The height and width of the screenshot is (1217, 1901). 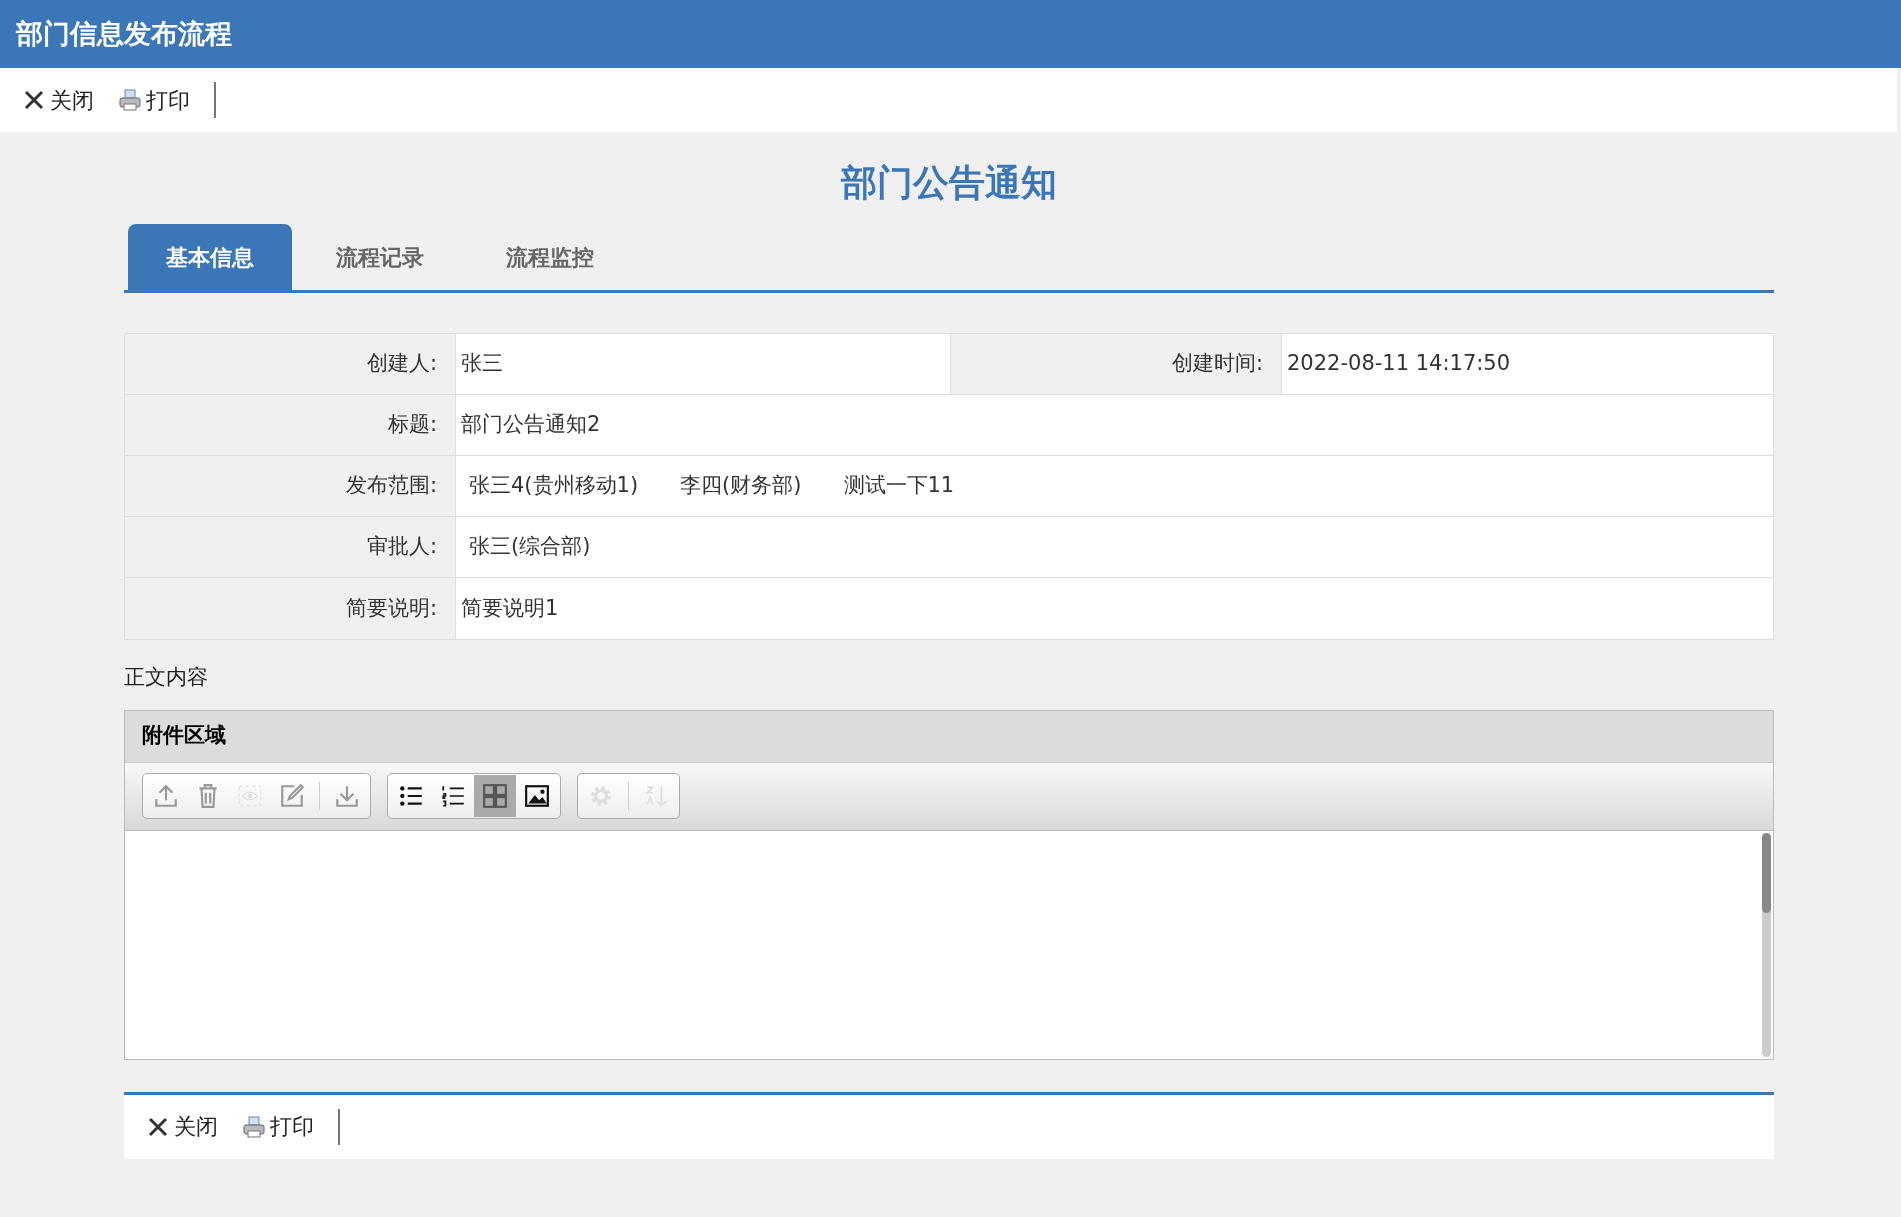 I want to click on tab: 流程监控, so click(x=550, y=257).